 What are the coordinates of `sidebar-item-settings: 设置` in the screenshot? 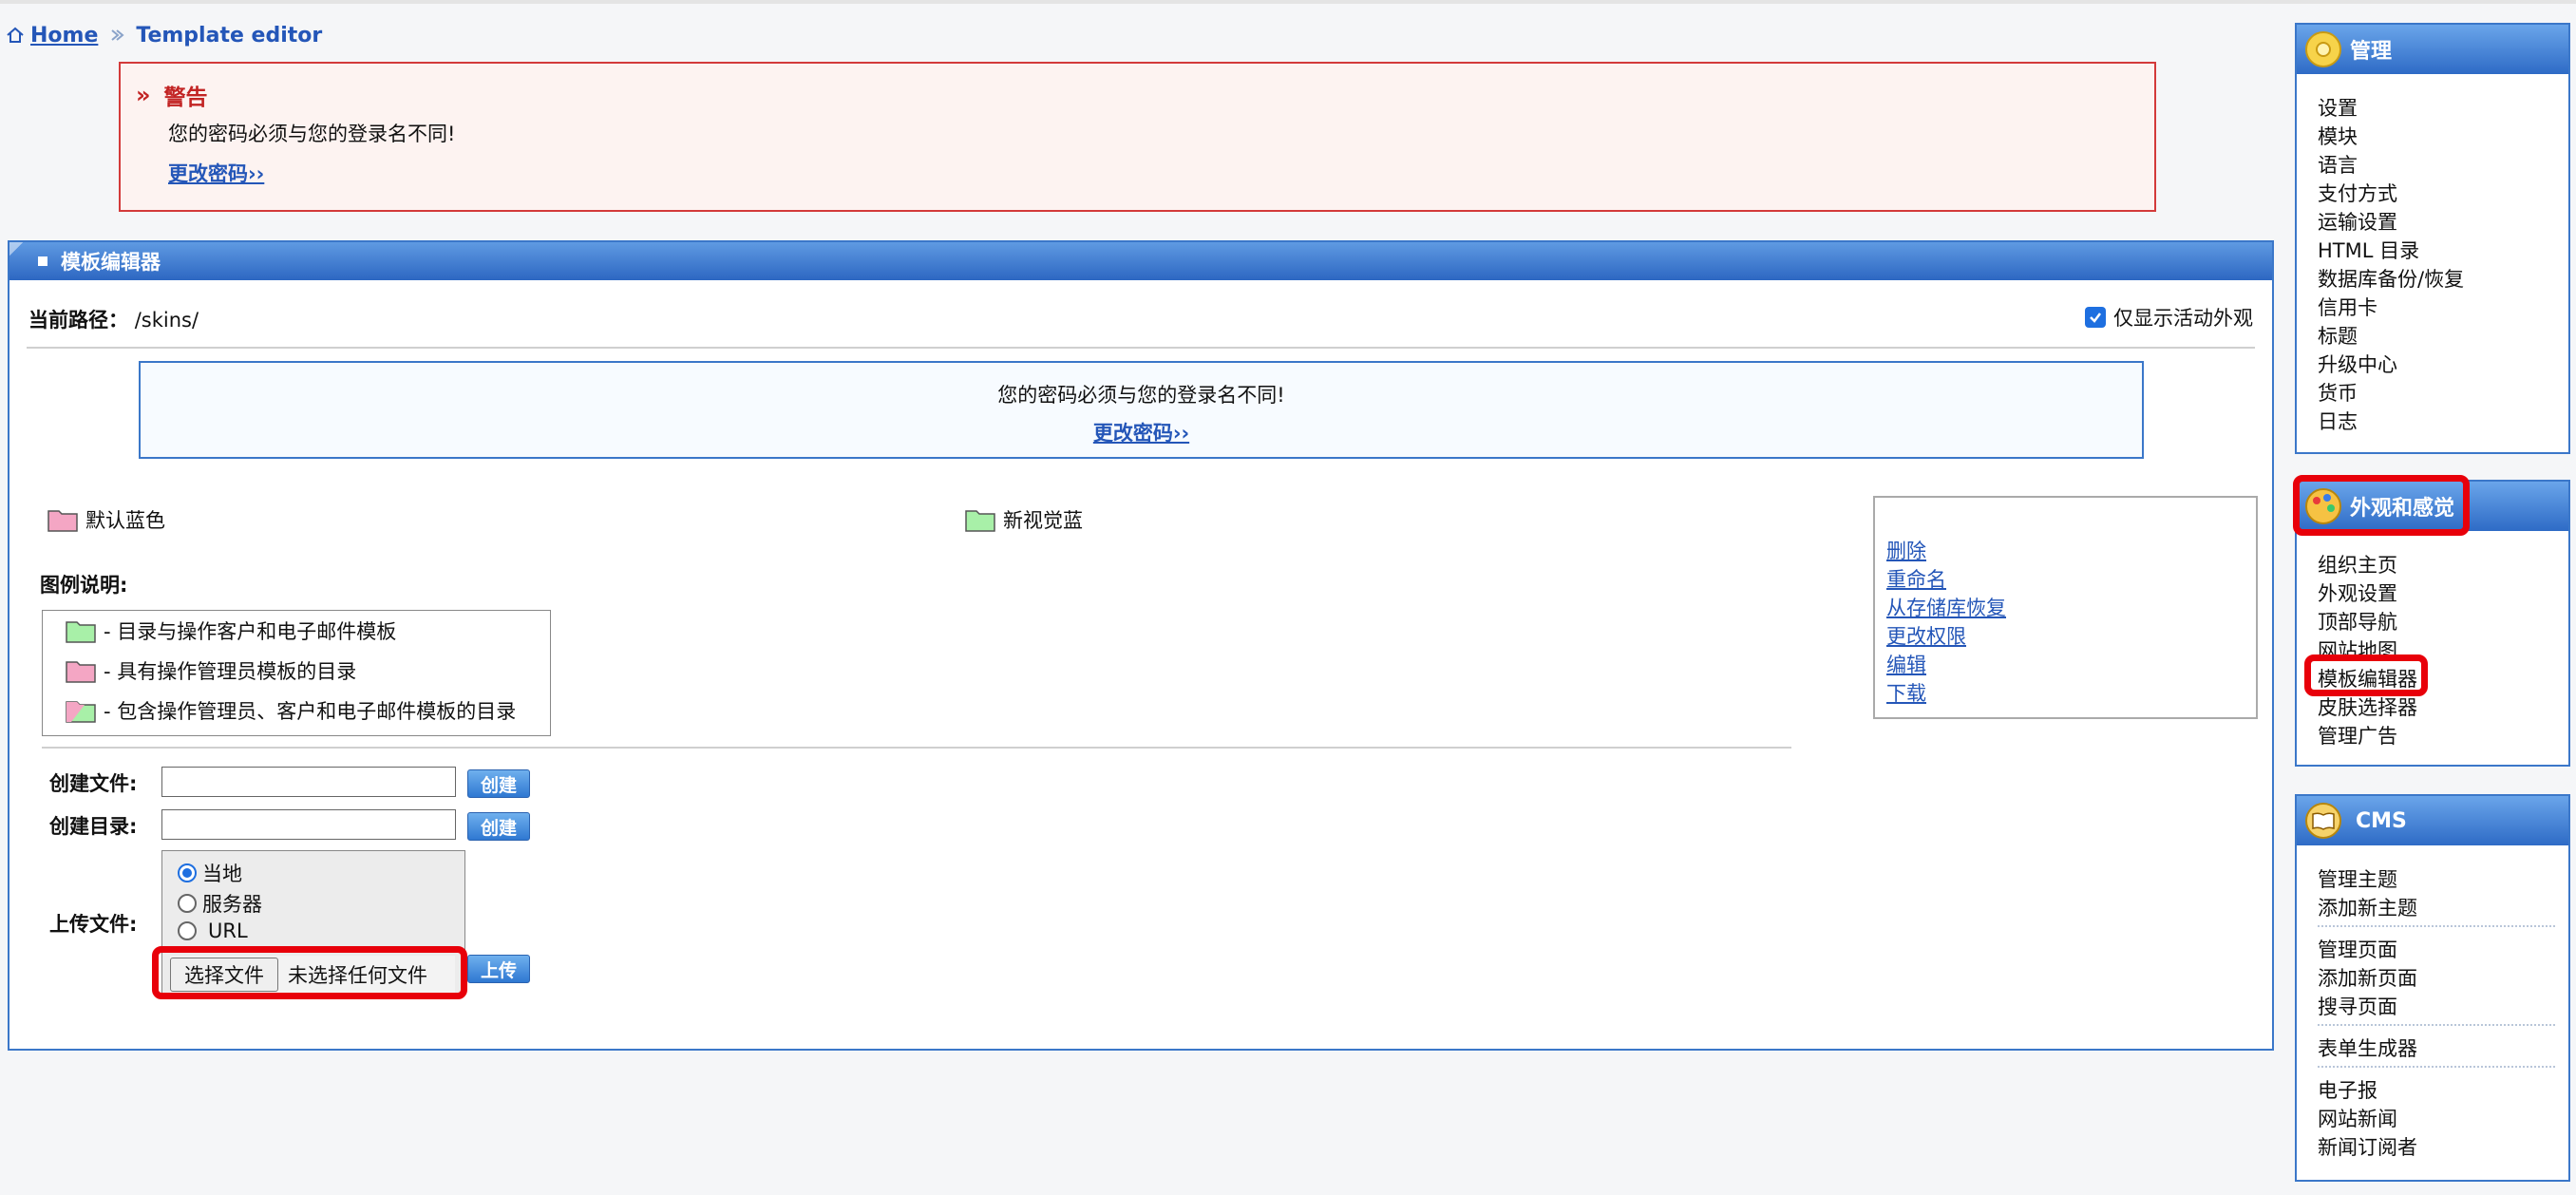 It's located at (2338, 107).